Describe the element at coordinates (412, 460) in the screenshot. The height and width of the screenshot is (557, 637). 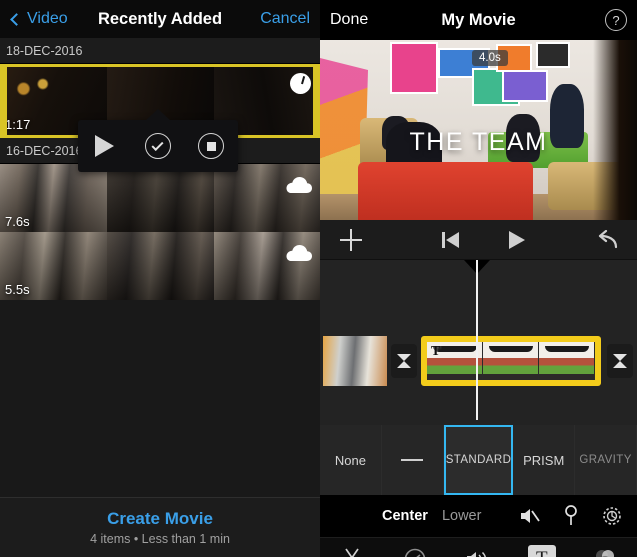
I see `title-style-dash` at that location.